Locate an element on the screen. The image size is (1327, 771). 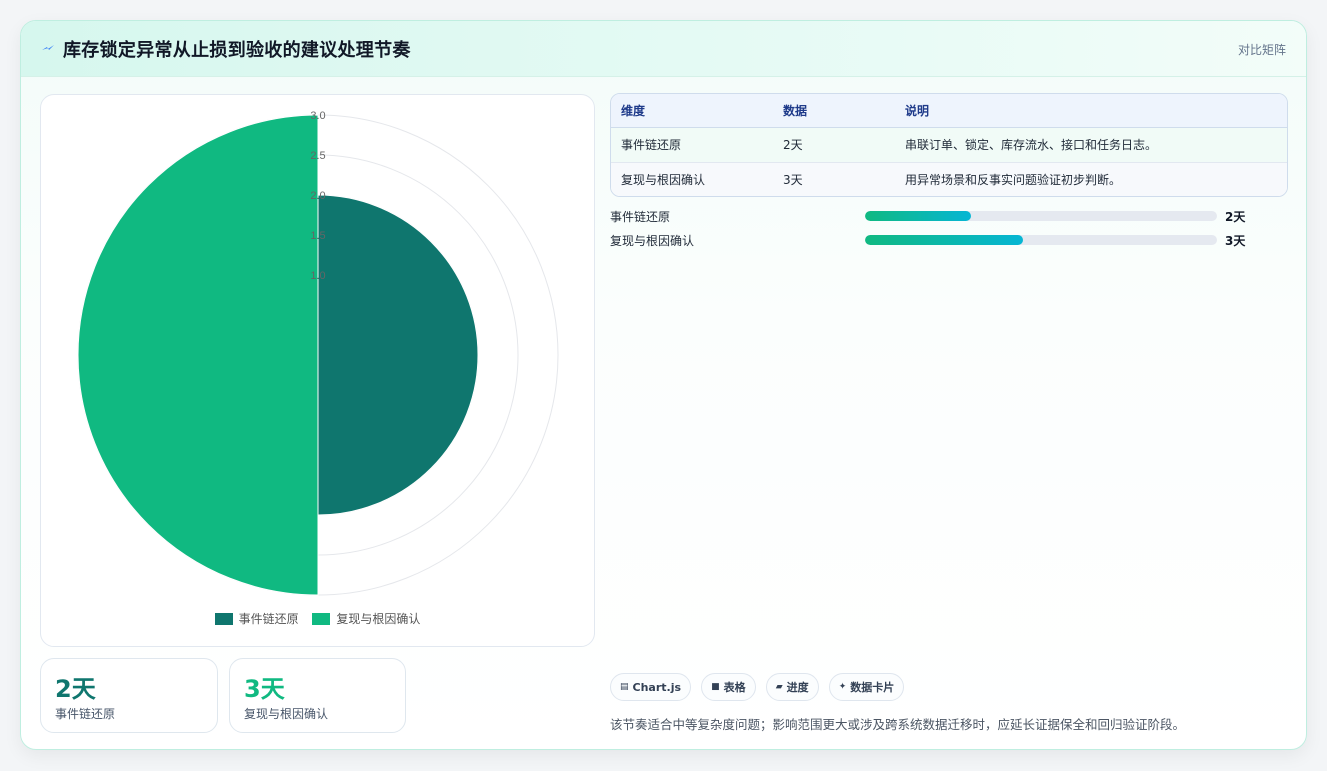
table-row: 复现与根因确认 3天 用异常场景和反事实问题验证初步判断。 is located at coordinates (949, 179).